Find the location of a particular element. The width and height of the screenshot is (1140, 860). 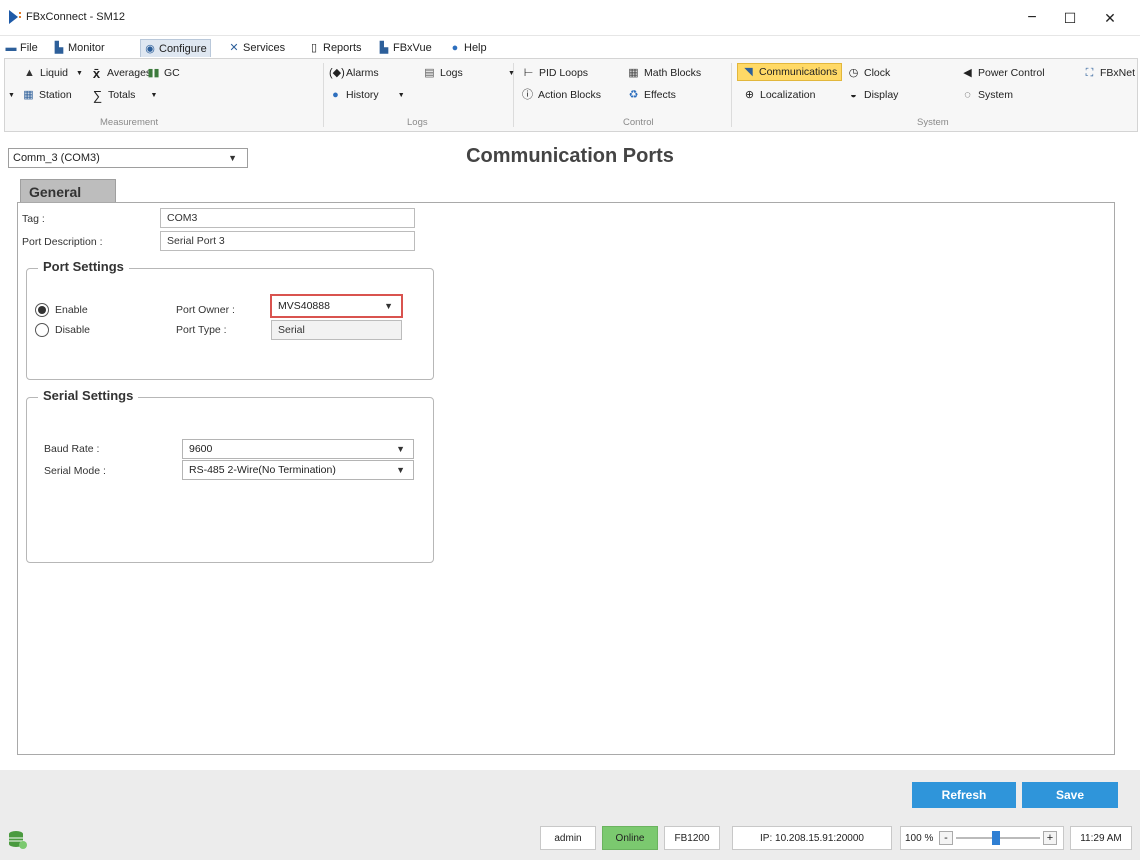

clock-icon: ◷ is located at coordinates (853, 72).